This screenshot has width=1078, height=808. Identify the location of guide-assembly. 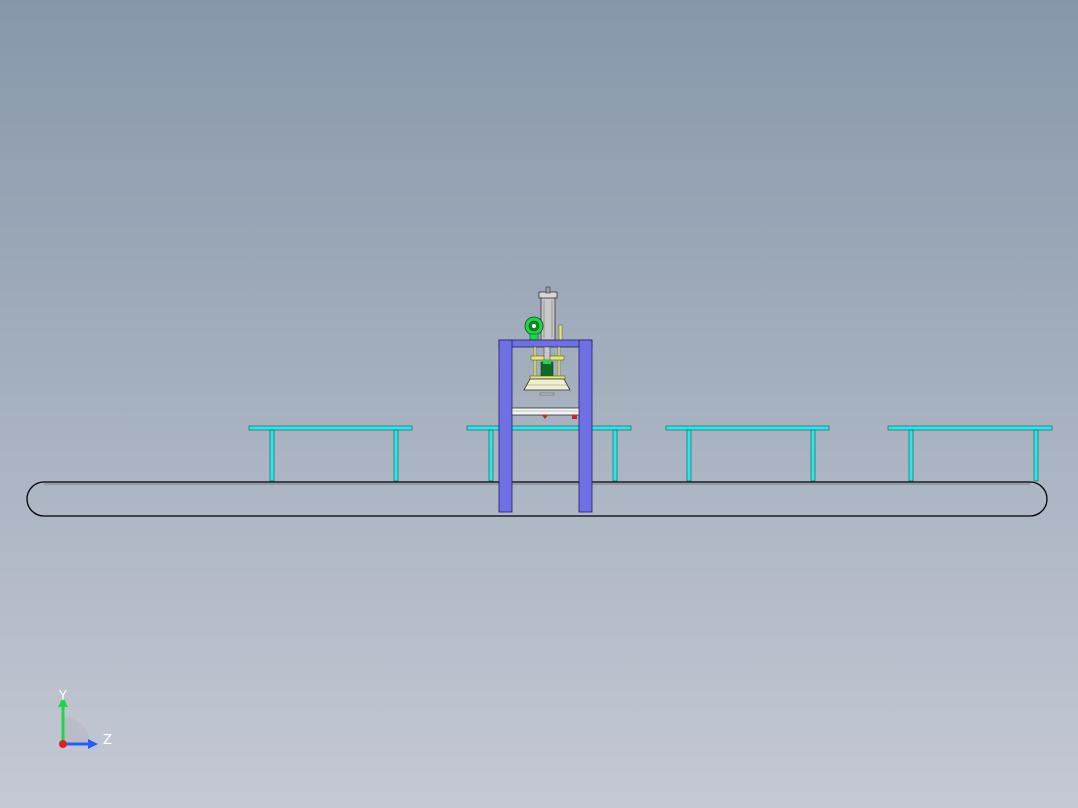
(547, 363).